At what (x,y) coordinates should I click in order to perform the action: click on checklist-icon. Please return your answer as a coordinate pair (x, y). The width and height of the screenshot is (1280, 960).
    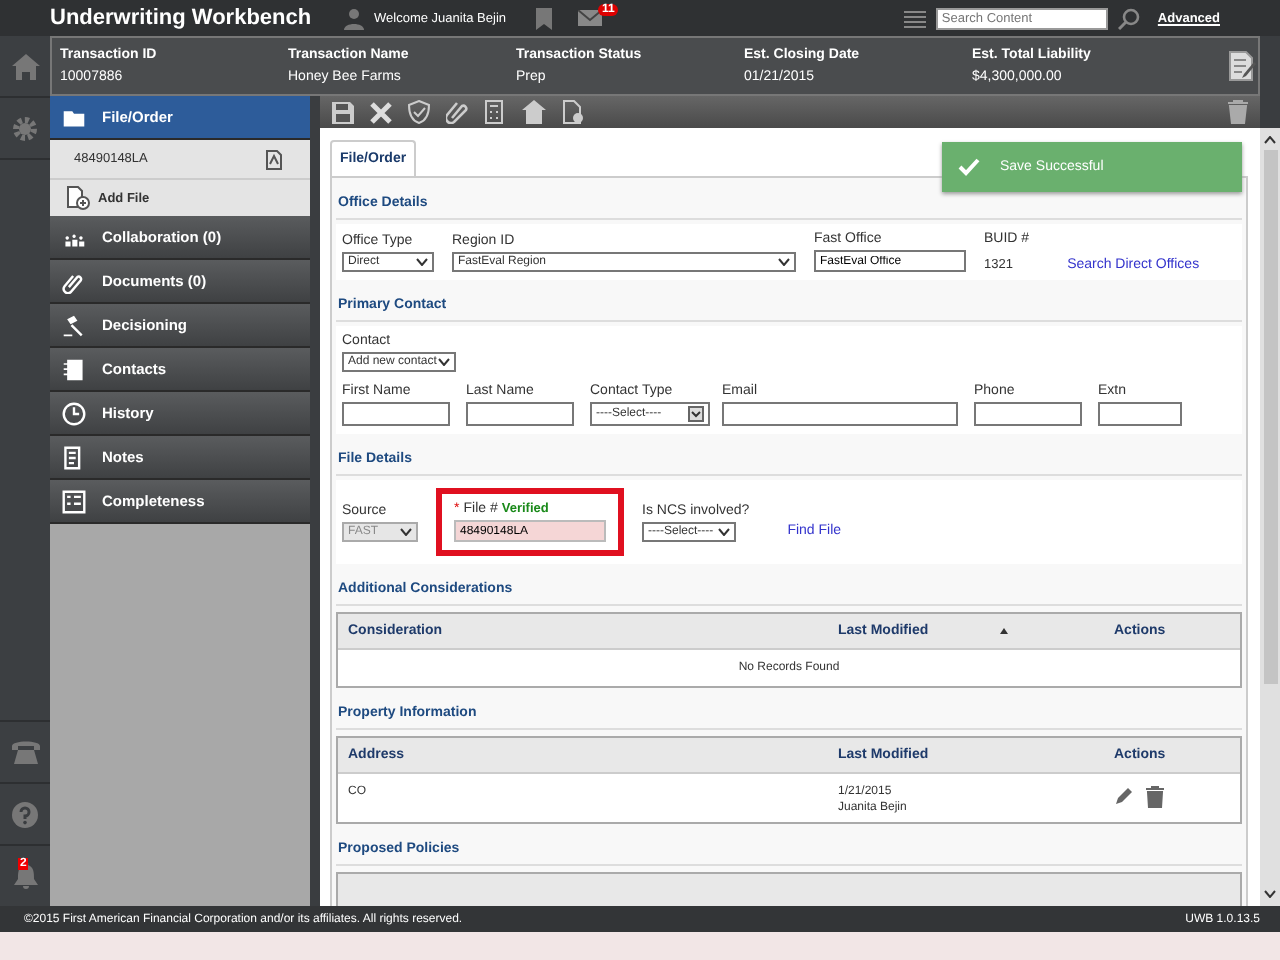
    Looking at the image, I should click on (74, 501).